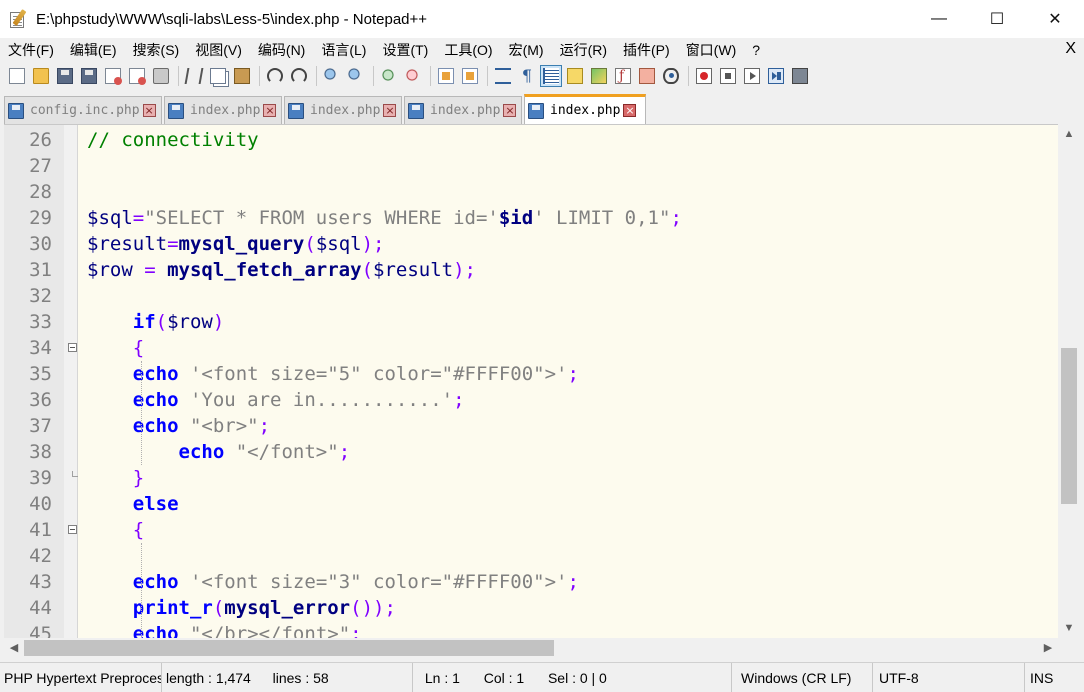  Describe the element at coordinates (572, 452) in the screenshot. I see `code-line: echo "</font>";` at that location.